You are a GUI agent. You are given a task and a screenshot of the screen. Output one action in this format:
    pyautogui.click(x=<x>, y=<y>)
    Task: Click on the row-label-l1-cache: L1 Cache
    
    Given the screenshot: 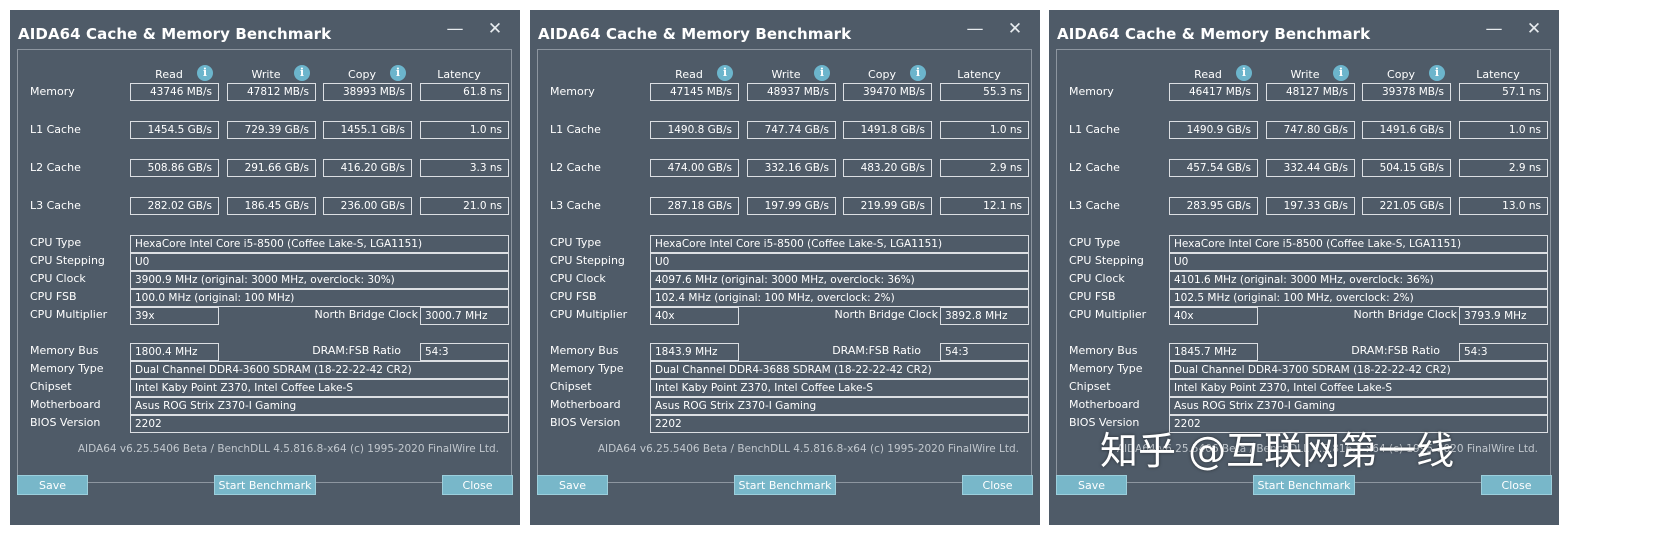 What is the action you would take?
    pyautogui.click(x=1094, y=129)
    